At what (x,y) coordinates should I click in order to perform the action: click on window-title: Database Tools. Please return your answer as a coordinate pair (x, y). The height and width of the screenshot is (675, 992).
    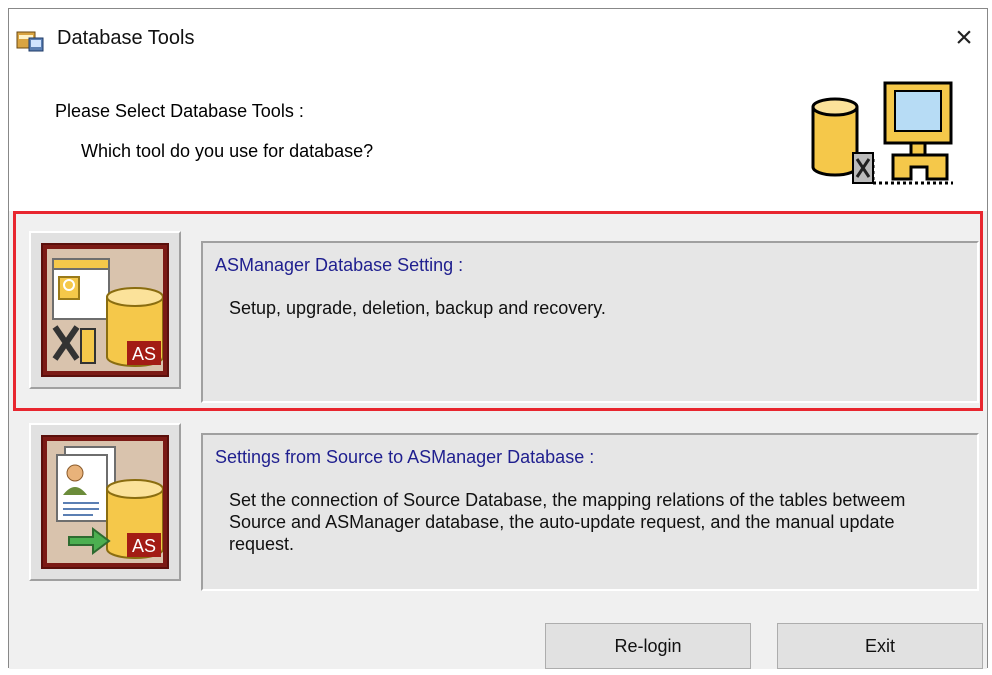
    Looking at the image, I should click on (126, 38).